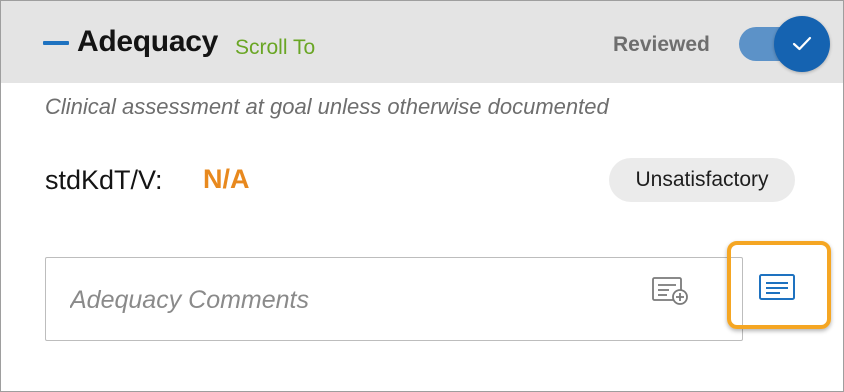  What do you see at coordinates (340, 300) in the screenshot?
I see `comments-input` at bounding box center [340, 300].